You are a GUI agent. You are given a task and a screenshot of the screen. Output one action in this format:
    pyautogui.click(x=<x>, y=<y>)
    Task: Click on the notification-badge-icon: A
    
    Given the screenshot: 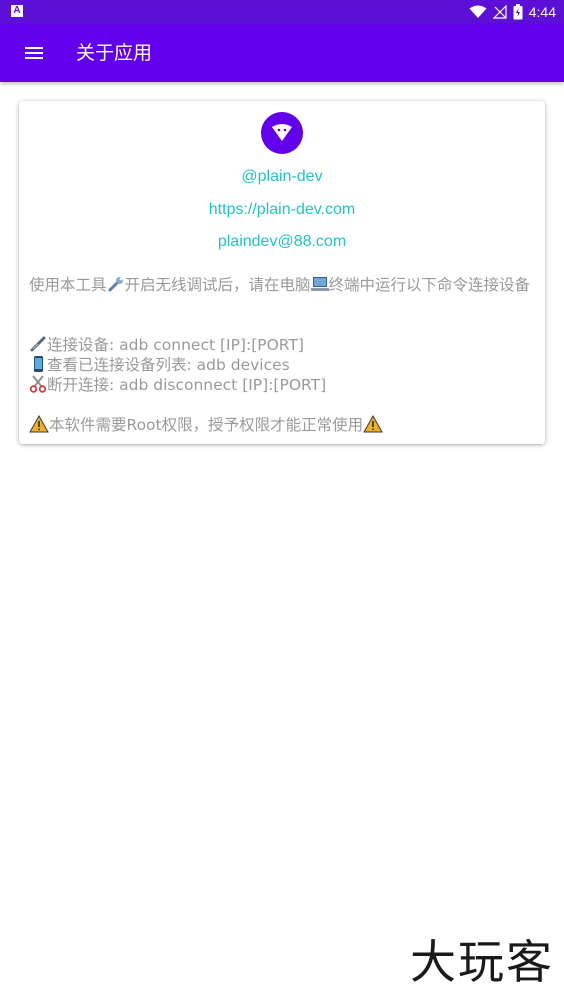 What is the action you would take?
    pyautogui.click(x=17, y=11)
    